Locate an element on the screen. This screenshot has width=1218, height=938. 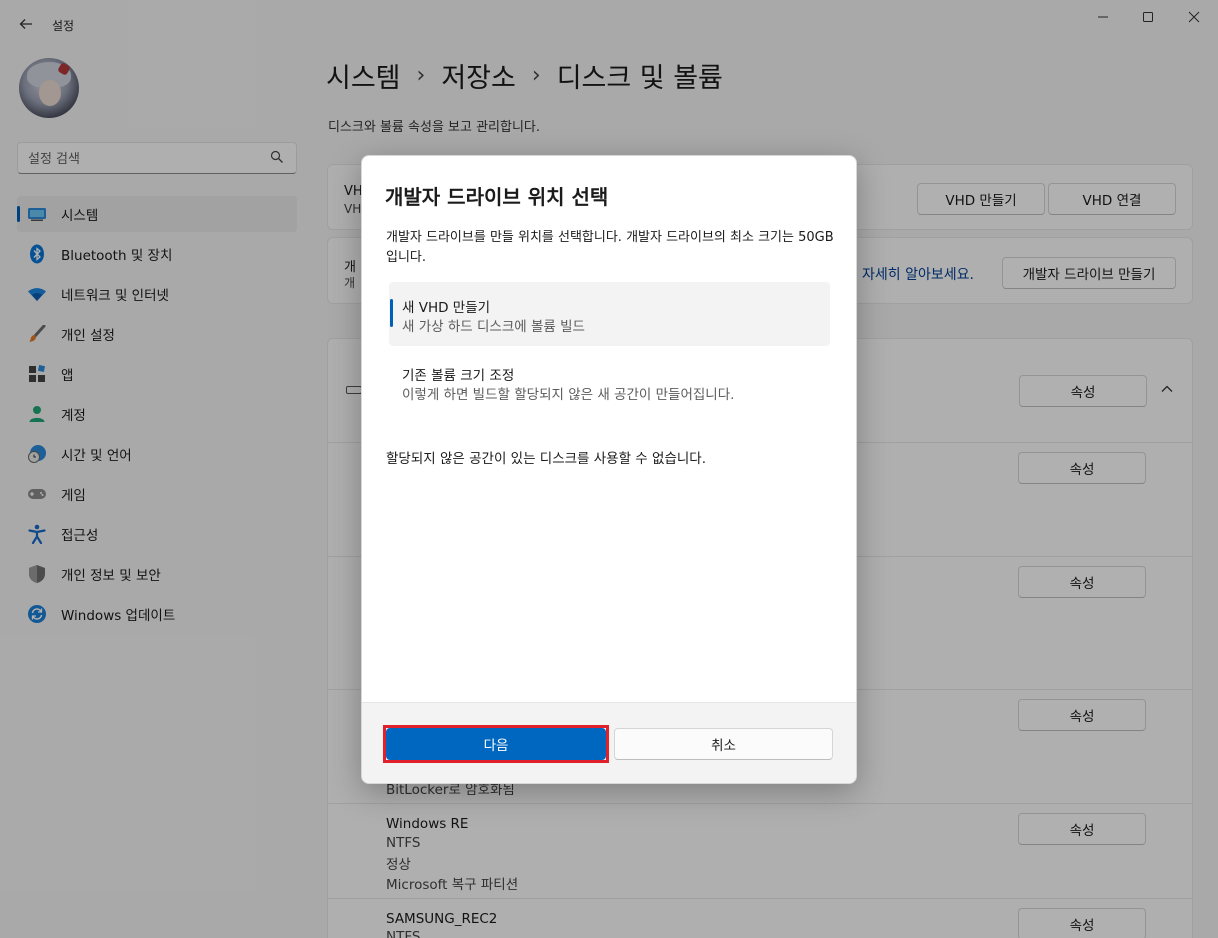
option-title: 기존 볼륨 크기 조정 is located at coordinates (458, 376).